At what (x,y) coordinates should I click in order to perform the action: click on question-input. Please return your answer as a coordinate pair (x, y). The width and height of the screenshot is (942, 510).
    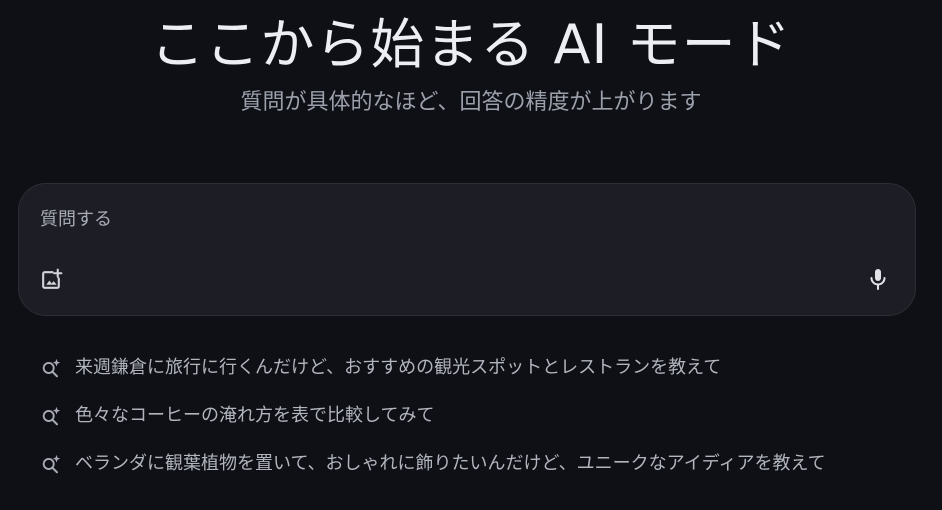
    Looking at the image, I should click on (440, 219).